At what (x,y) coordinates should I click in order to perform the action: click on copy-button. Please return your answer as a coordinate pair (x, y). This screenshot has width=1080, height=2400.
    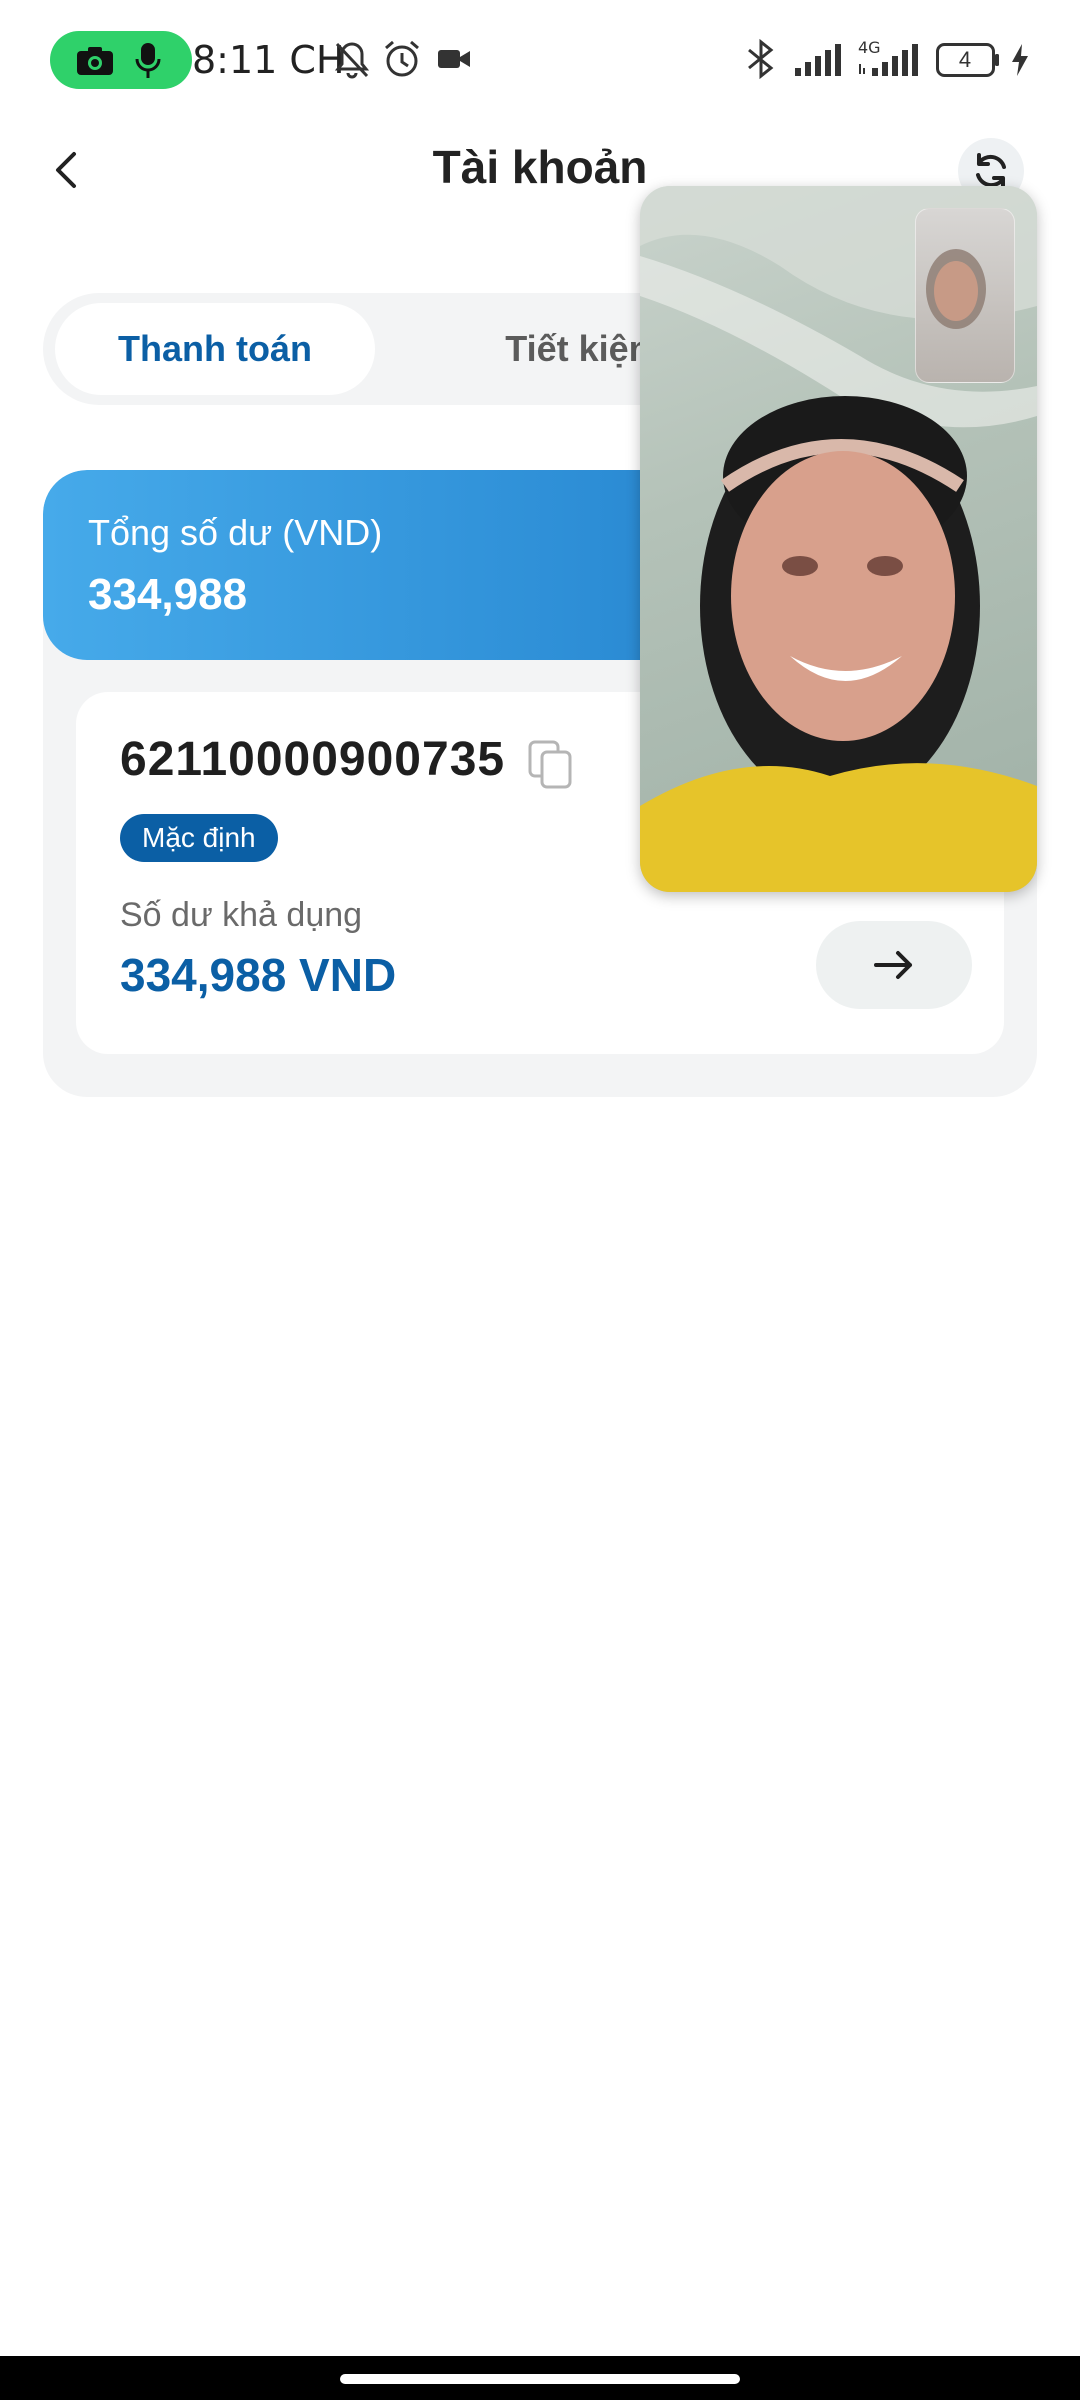
    Looking at the image, I should click on (551, 767).